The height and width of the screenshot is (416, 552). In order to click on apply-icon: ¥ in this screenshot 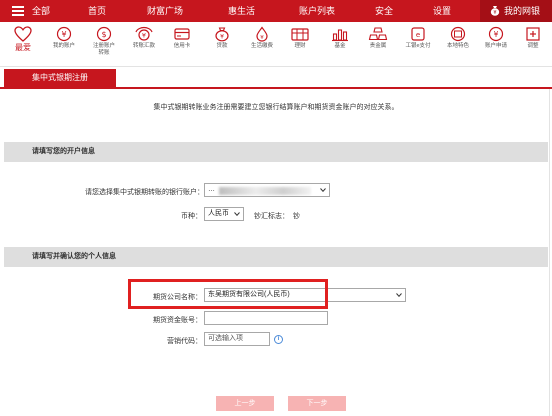, I will do `click(496, 34)`.